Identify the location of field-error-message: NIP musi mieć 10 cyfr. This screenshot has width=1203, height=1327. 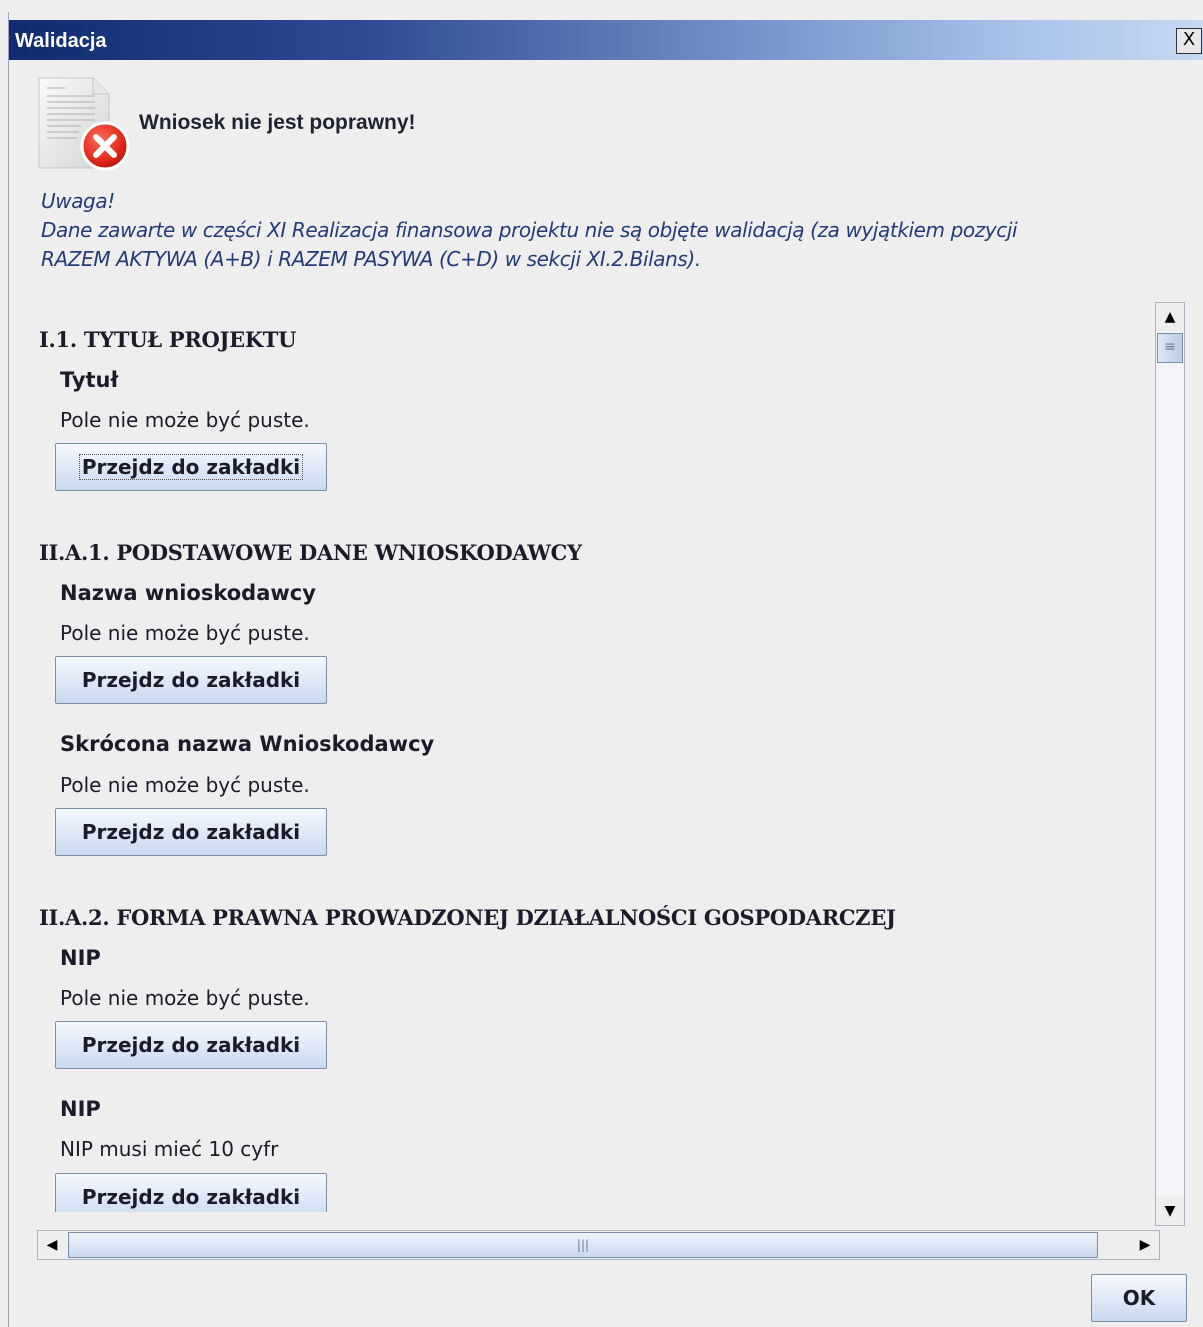
(169, 1149).